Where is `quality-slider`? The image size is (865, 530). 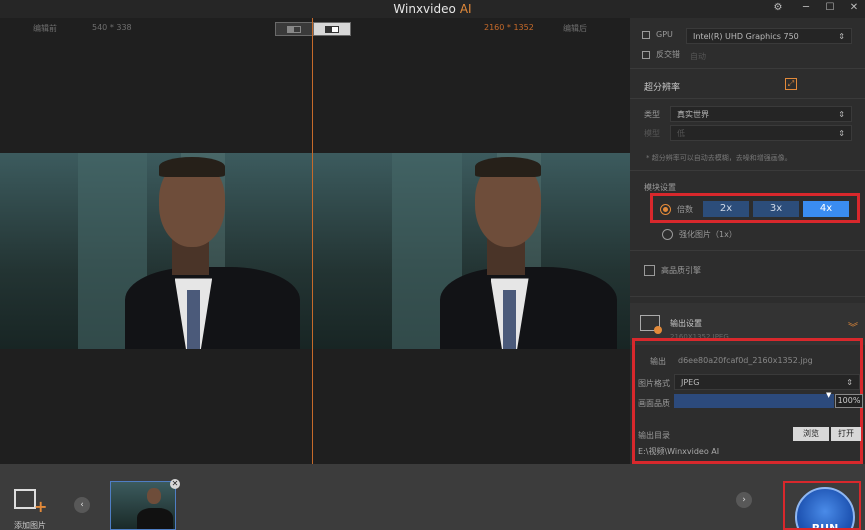 quality-slider is located at coordinates (754, 401).